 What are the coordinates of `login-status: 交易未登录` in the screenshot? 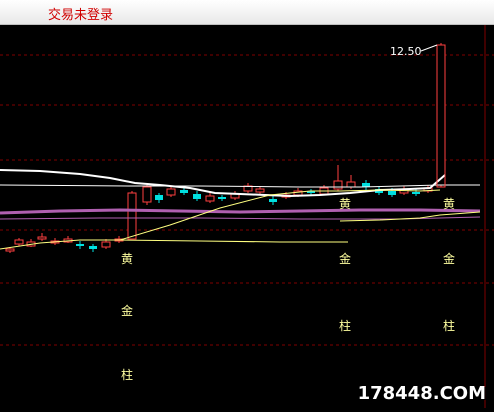 It's located at (81, 15).